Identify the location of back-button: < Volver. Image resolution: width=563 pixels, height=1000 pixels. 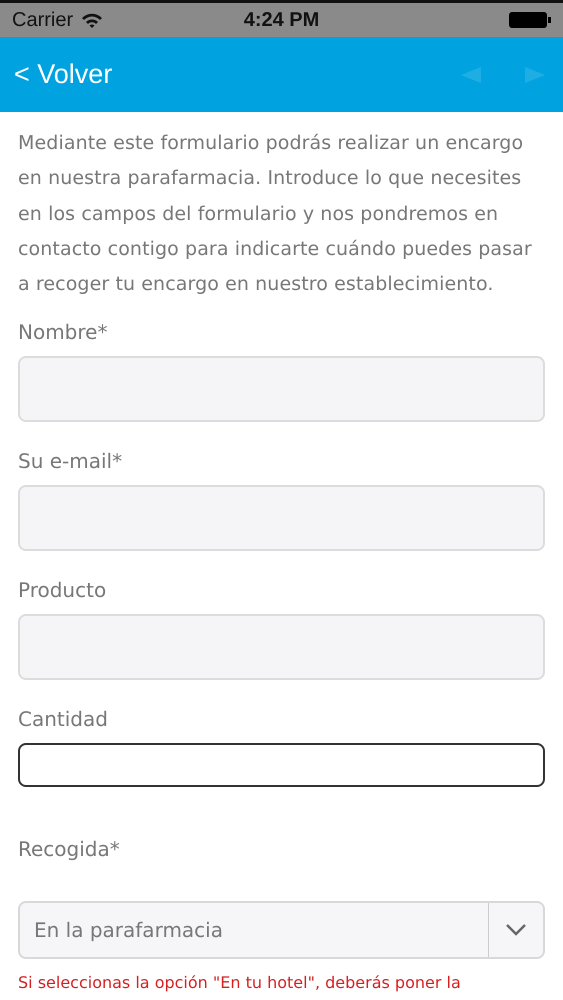
(63, 74).